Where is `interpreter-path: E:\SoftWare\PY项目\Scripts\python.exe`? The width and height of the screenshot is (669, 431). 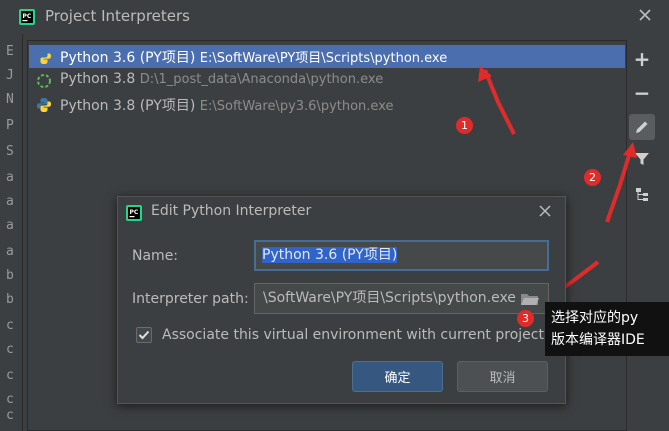
interpreter-path: E:\SoftWare\PY项目\Scripts\python.exe is located at coordinates (323, 58).